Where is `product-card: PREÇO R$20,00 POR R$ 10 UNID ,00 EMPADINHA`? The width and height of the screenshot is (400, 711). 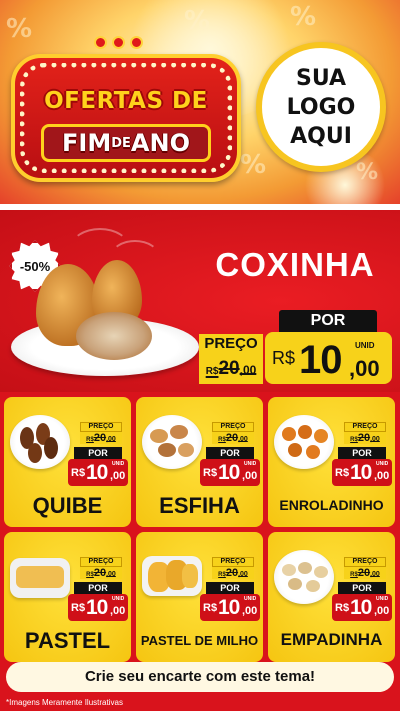 product-card: PREÇO R$20,00 POR R$ 10 UNID ,00 EMPADINHA is located at coordinates (331, 597).